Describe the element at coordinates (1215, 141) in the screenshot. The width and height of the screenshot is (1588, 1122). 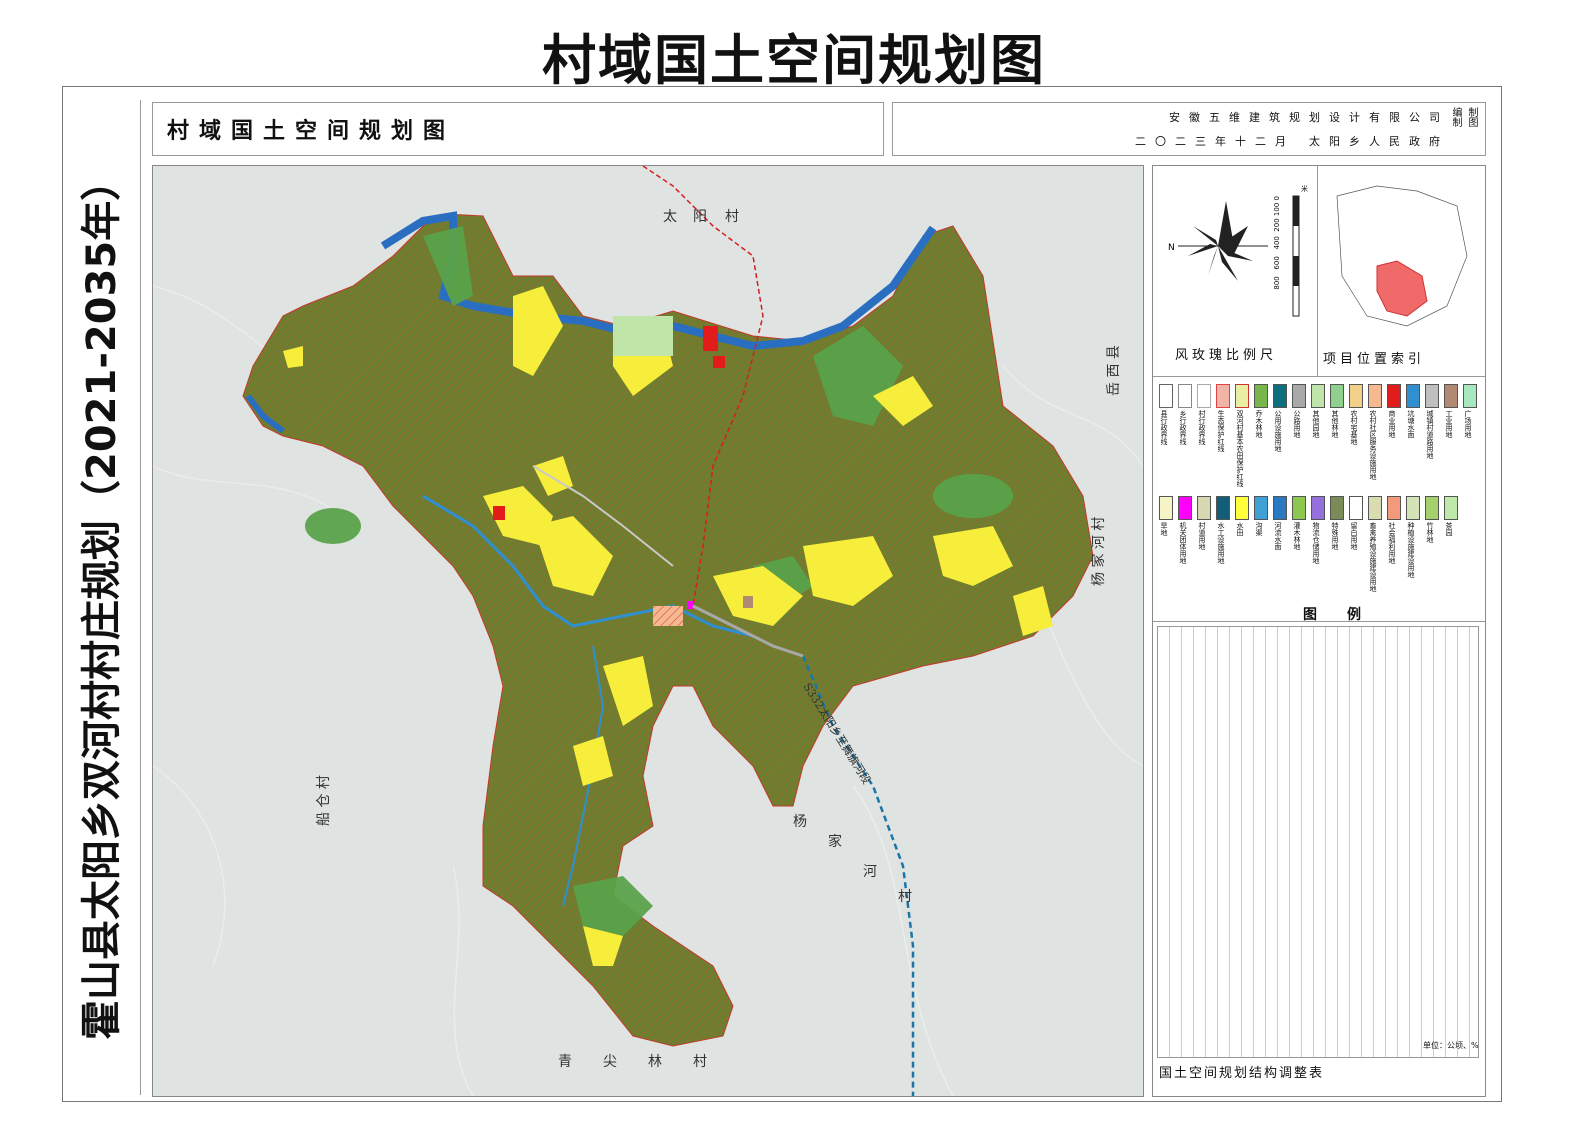
I see `credit-date: 二〇二三年十二月` at that location.